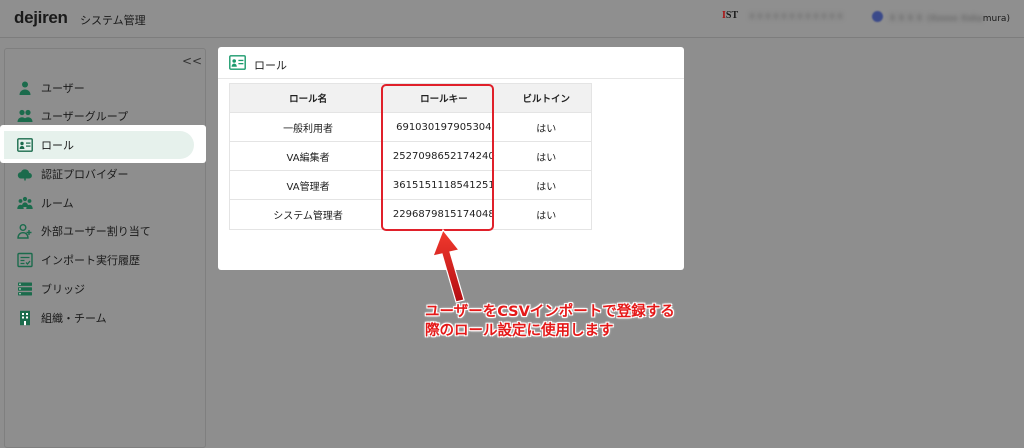 This screenshot has height=448, width=1024. Describe the element at coordinates (308, 98) in the screenshot. I see `column-header-role-name: ロール名` at that location.